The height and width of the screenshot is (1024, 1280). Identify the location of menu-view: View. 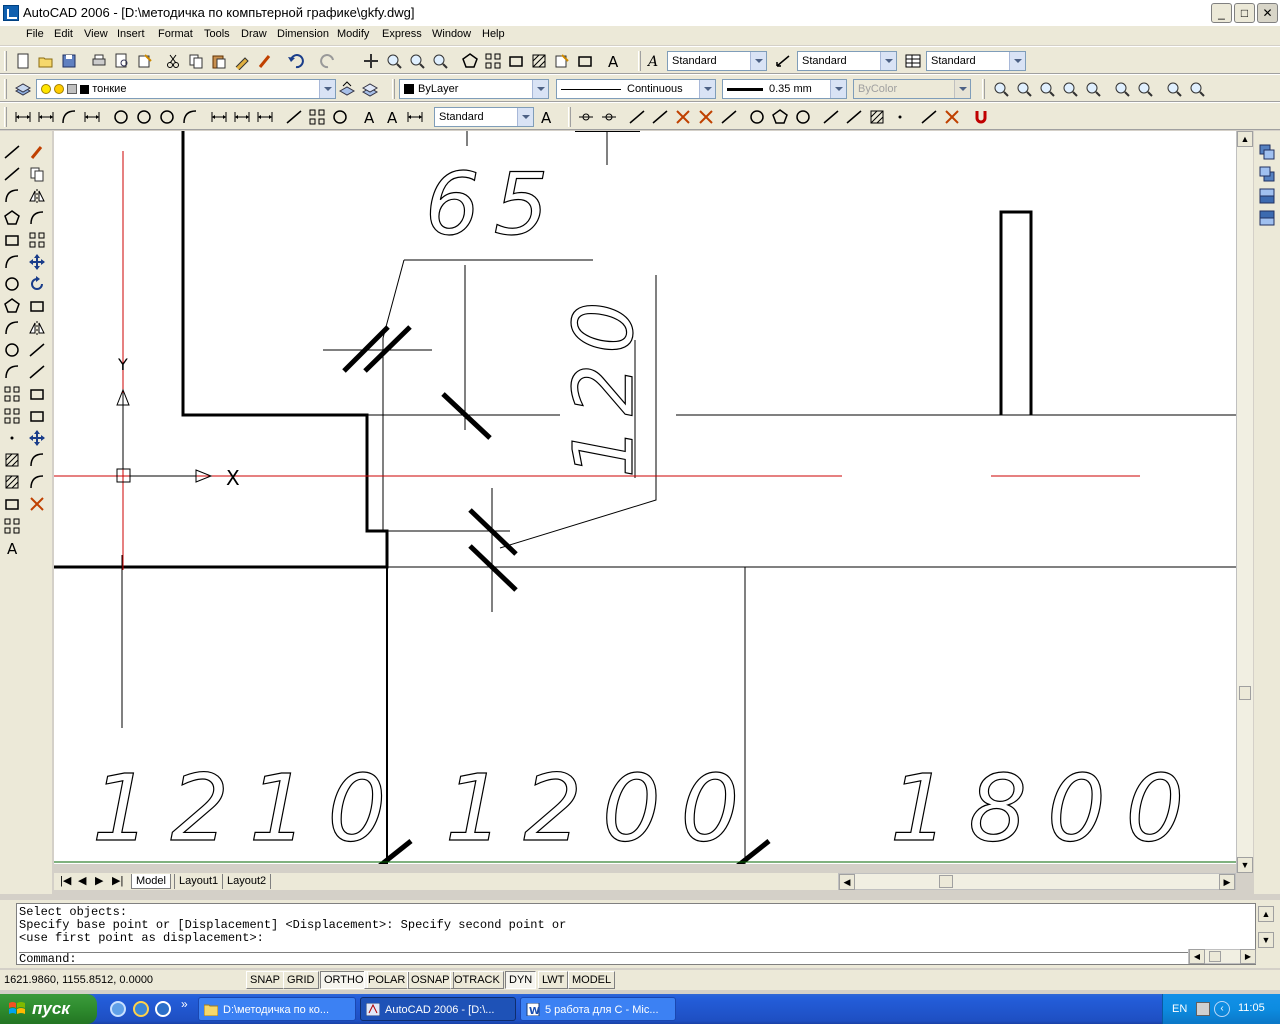
(96, 34).